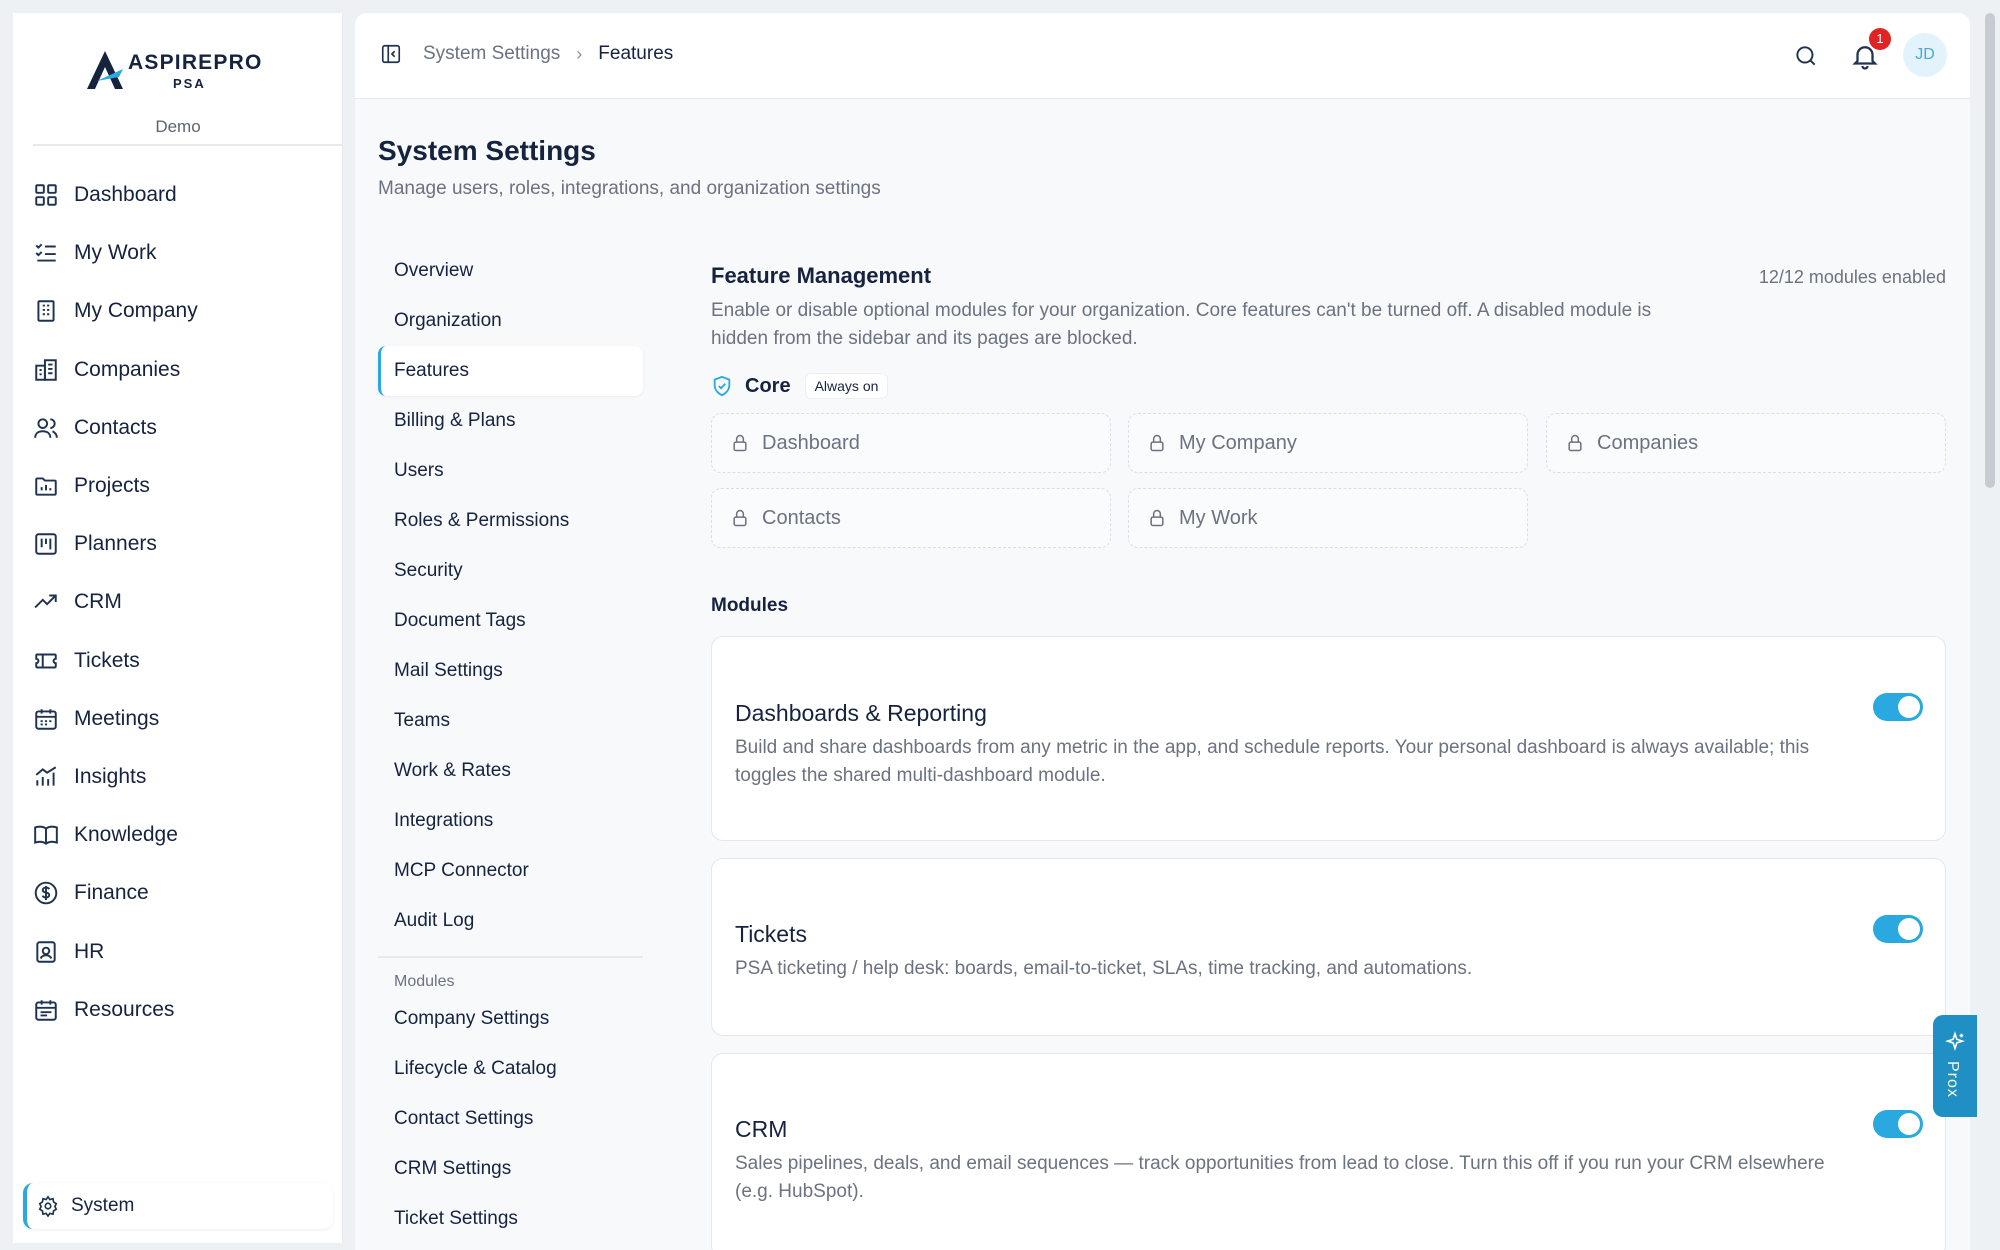 The width and height of the screenshot is (2000, 1250). I want to click on sidebar-item-dashboard: Dashboard, so click(183, 195).